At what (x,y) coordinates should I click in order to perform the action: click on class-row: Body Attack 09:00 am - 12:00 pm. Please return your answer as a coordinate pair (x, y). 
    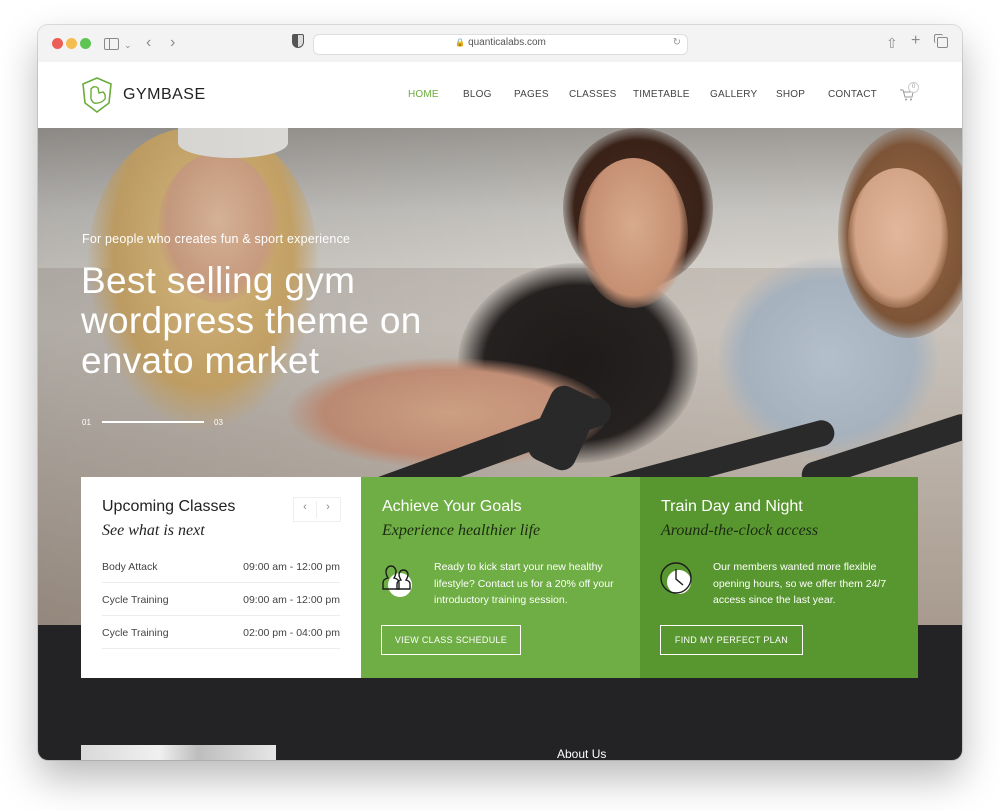
    Looking at the image, I should click on (221, 566).